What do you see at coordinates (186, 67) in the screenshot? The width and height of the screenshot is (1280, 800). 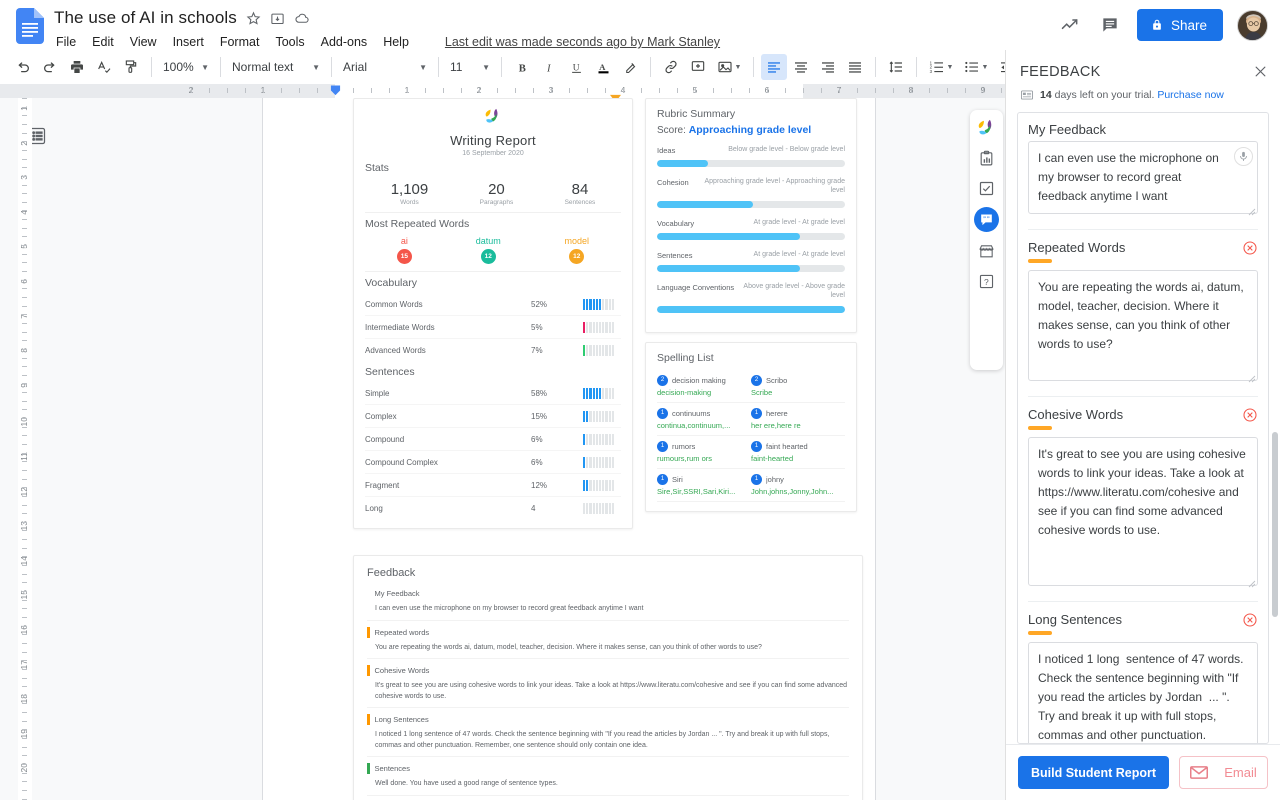 I see `zoom-select: 100% ▼` at bounding box center [186, 67].